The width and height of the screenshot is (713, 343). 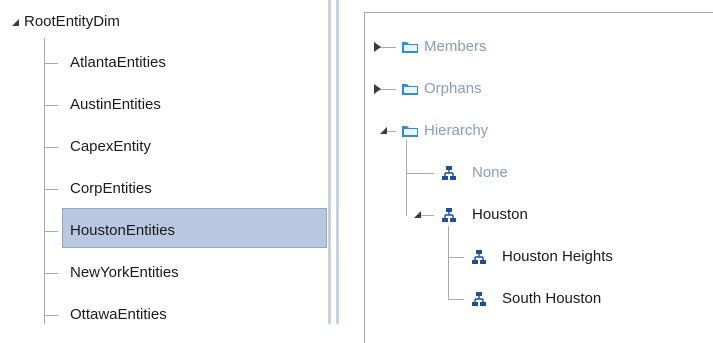 What do you see at coordinates (453, 88) in the screenshot?
I see `tree-node-label: Orphans` at bounding box center [453, 88].